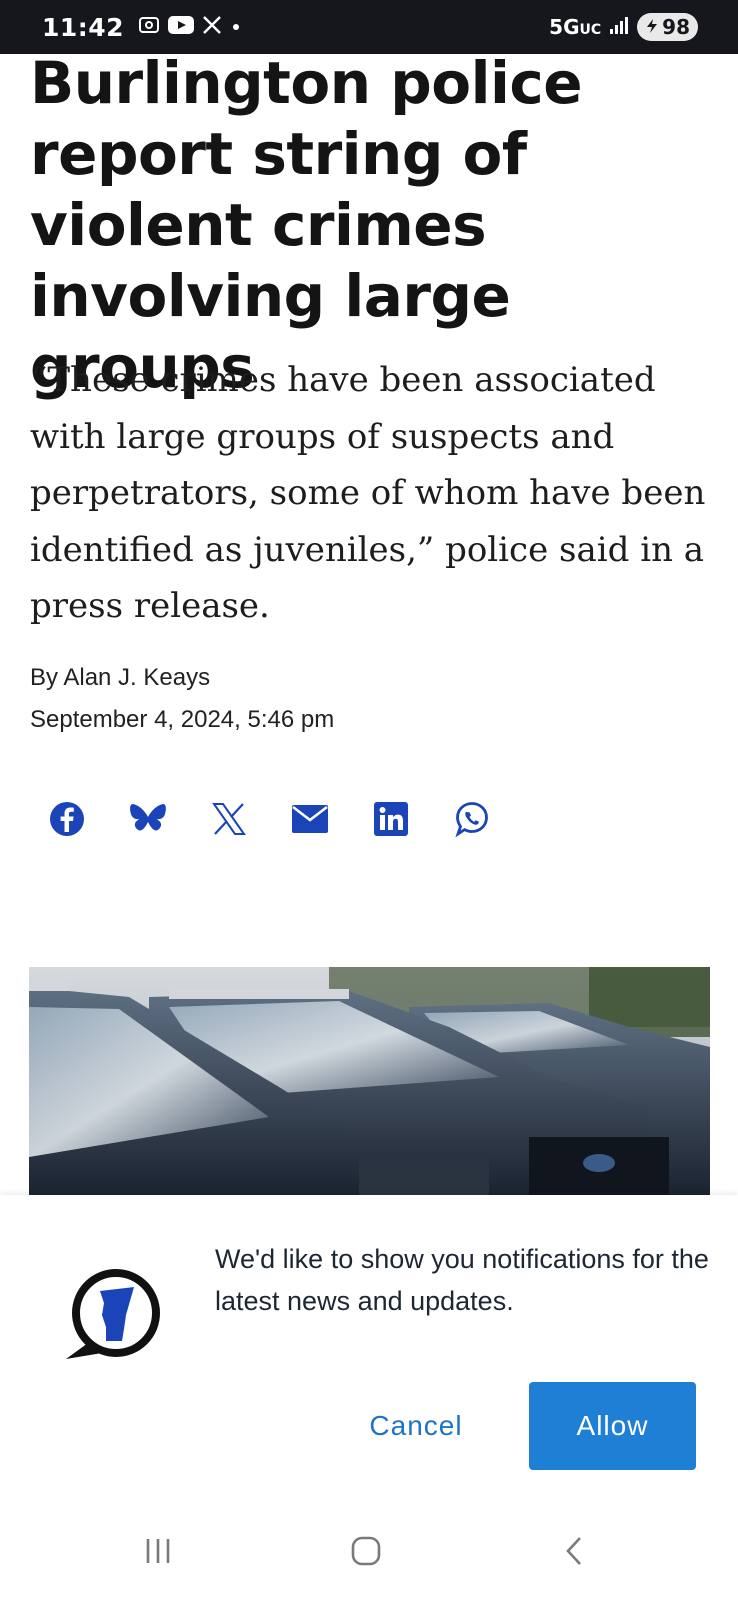 The width and height of the screenshot is (738, 1600). I want to click on cancel-button: Cancel, so click(416, 1426).